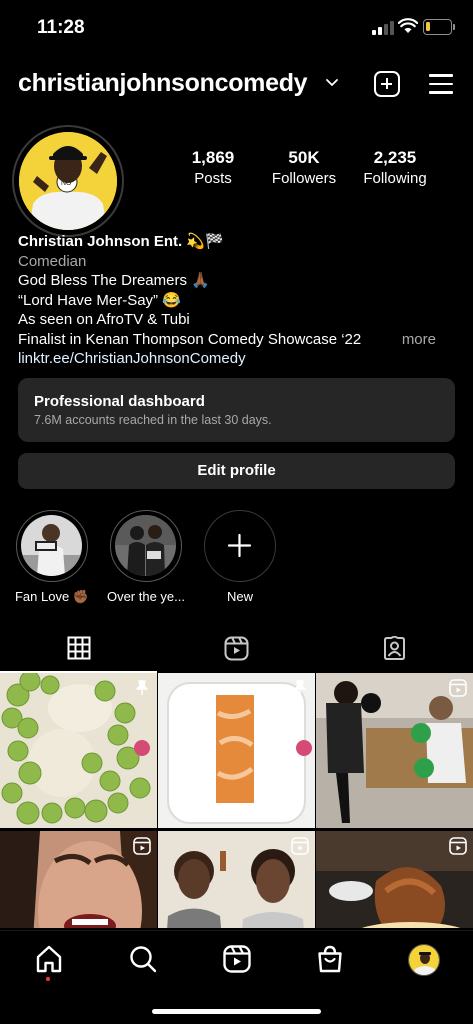  What do you see at coordinates (304, 167) in the screenshot?
I see `followers-count: 50K Followers` at bounding box center [304, 167].